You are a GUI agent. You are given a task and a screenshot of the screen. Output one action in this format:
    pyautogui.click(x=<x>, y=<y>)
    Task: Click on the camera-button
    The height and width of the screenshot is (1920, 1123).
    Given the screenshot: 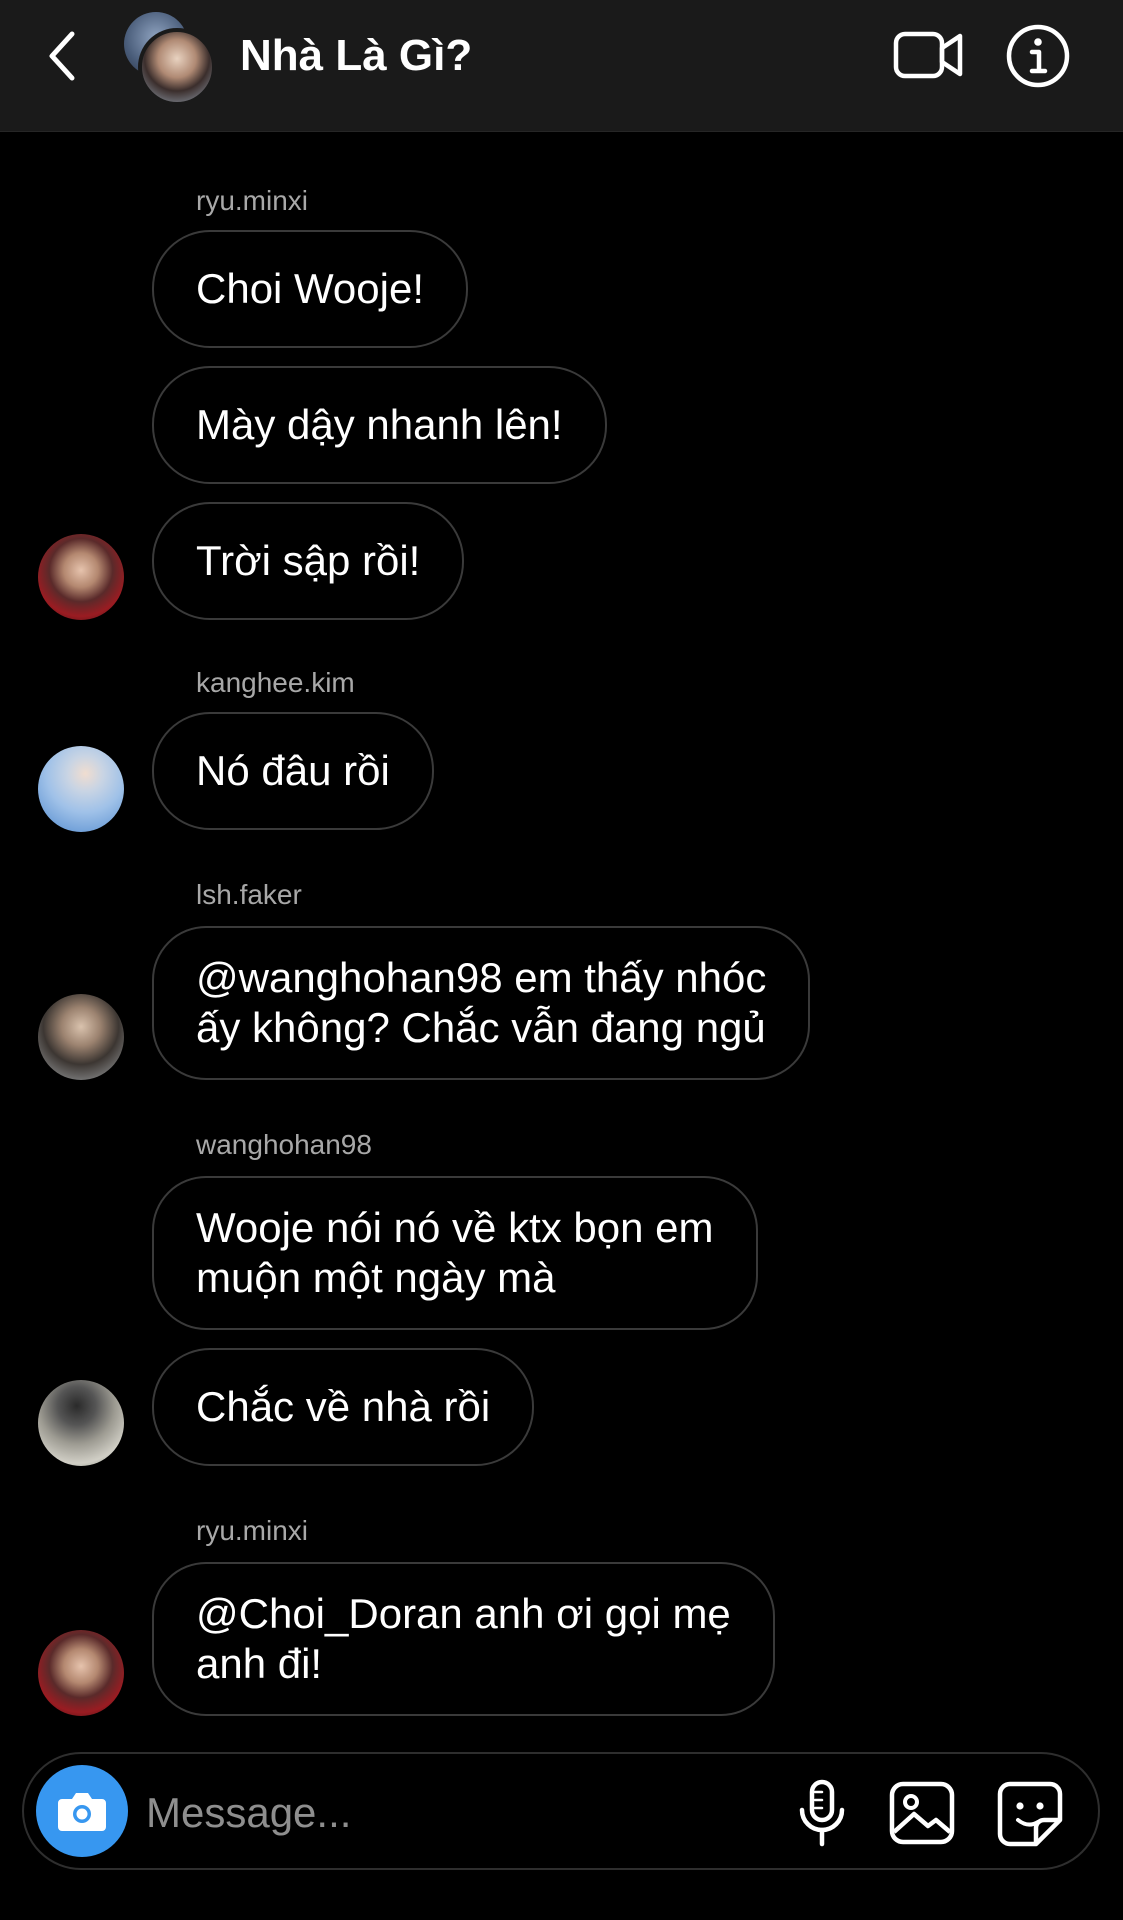 What is the action you would take?
    pyautogui.click(x=82, y=1811)
    